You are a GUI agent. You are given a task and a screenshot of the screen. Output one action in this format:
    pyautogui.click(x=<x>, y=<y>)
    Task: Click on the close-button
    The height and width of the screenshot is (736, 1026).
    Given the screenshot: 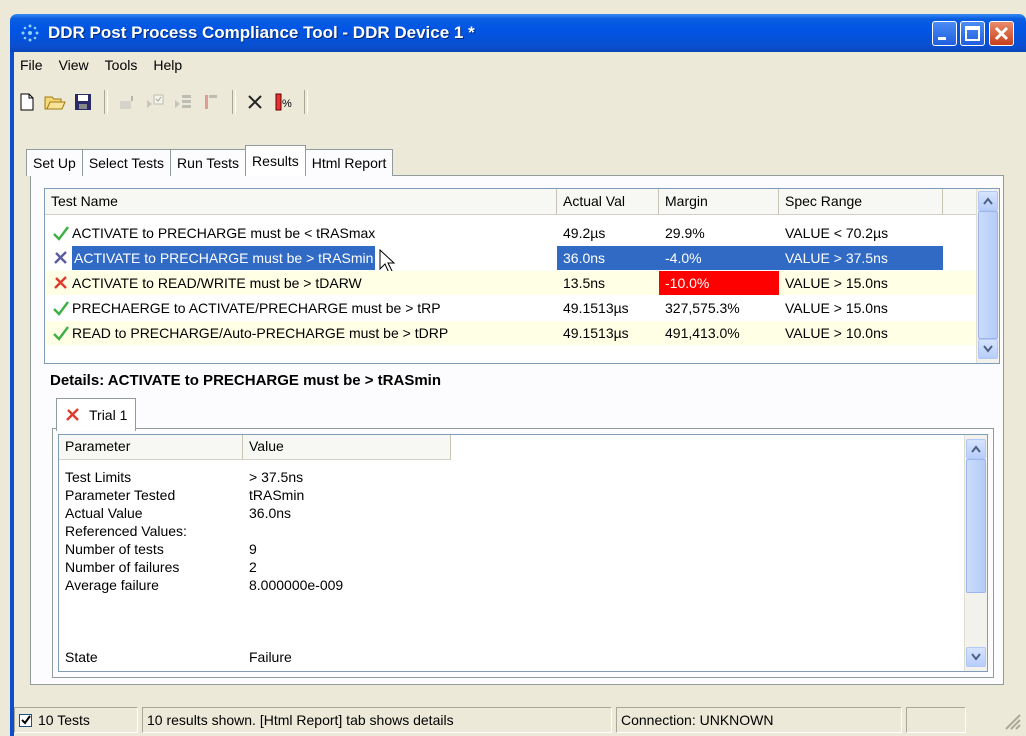 What is the action you would take?
    pyautogui.click(x=1001, y=33)
    